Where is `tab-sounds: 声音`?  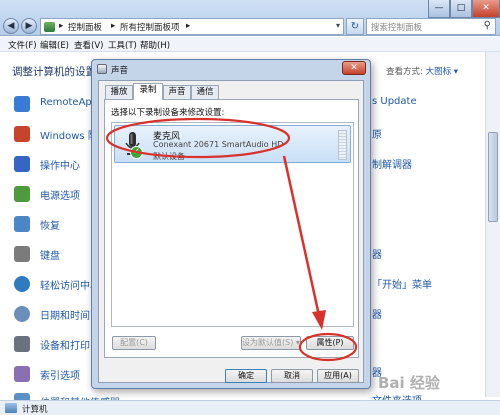 tab-sounds: 声音 is located at coordinates (177, 92).